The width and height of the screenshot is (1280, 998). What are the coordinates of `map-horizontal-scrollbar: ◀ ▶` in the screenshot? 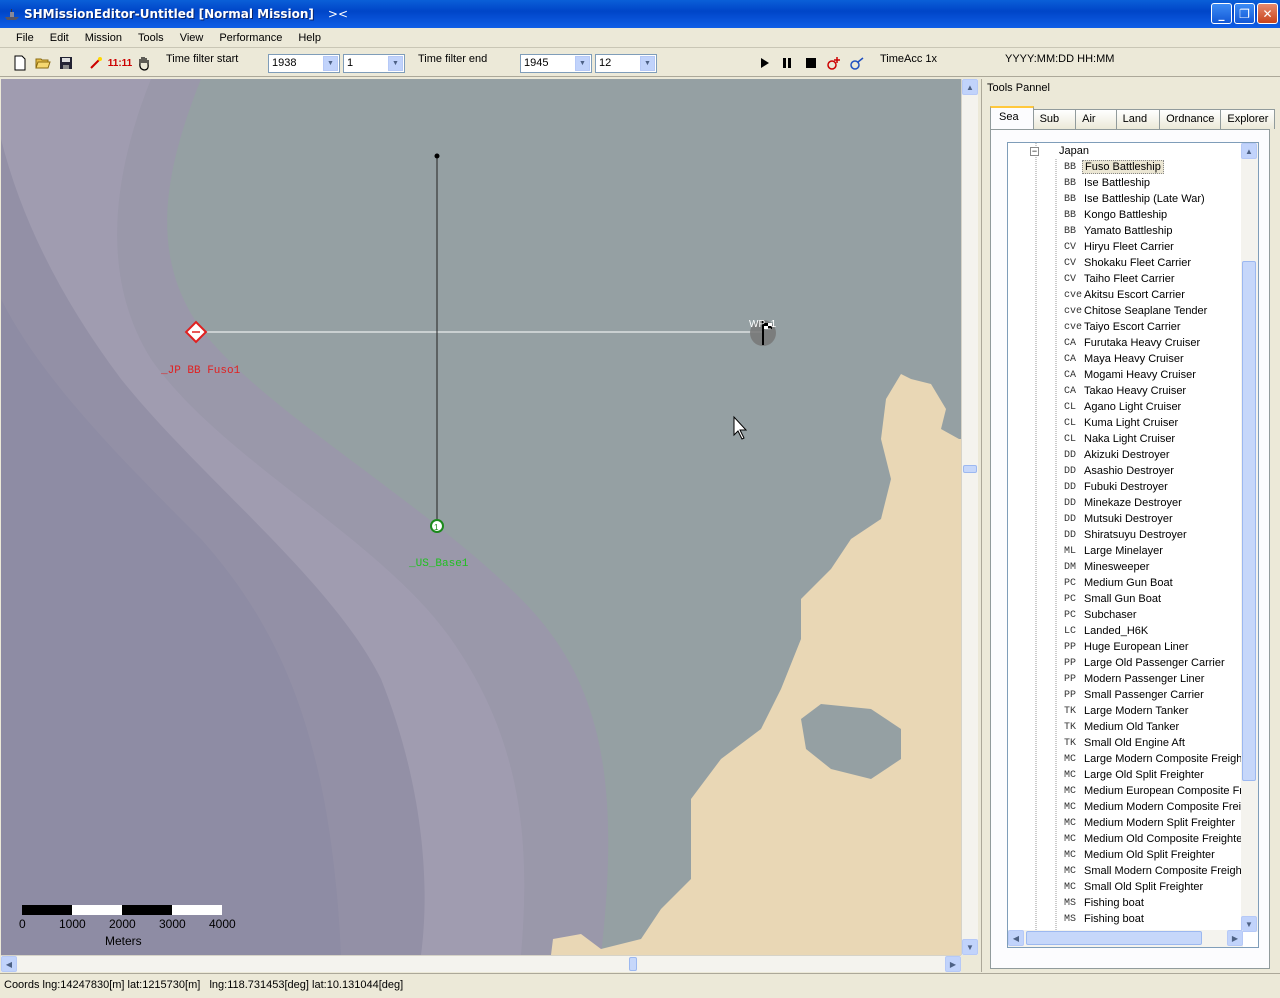 It's located at (481, 963).